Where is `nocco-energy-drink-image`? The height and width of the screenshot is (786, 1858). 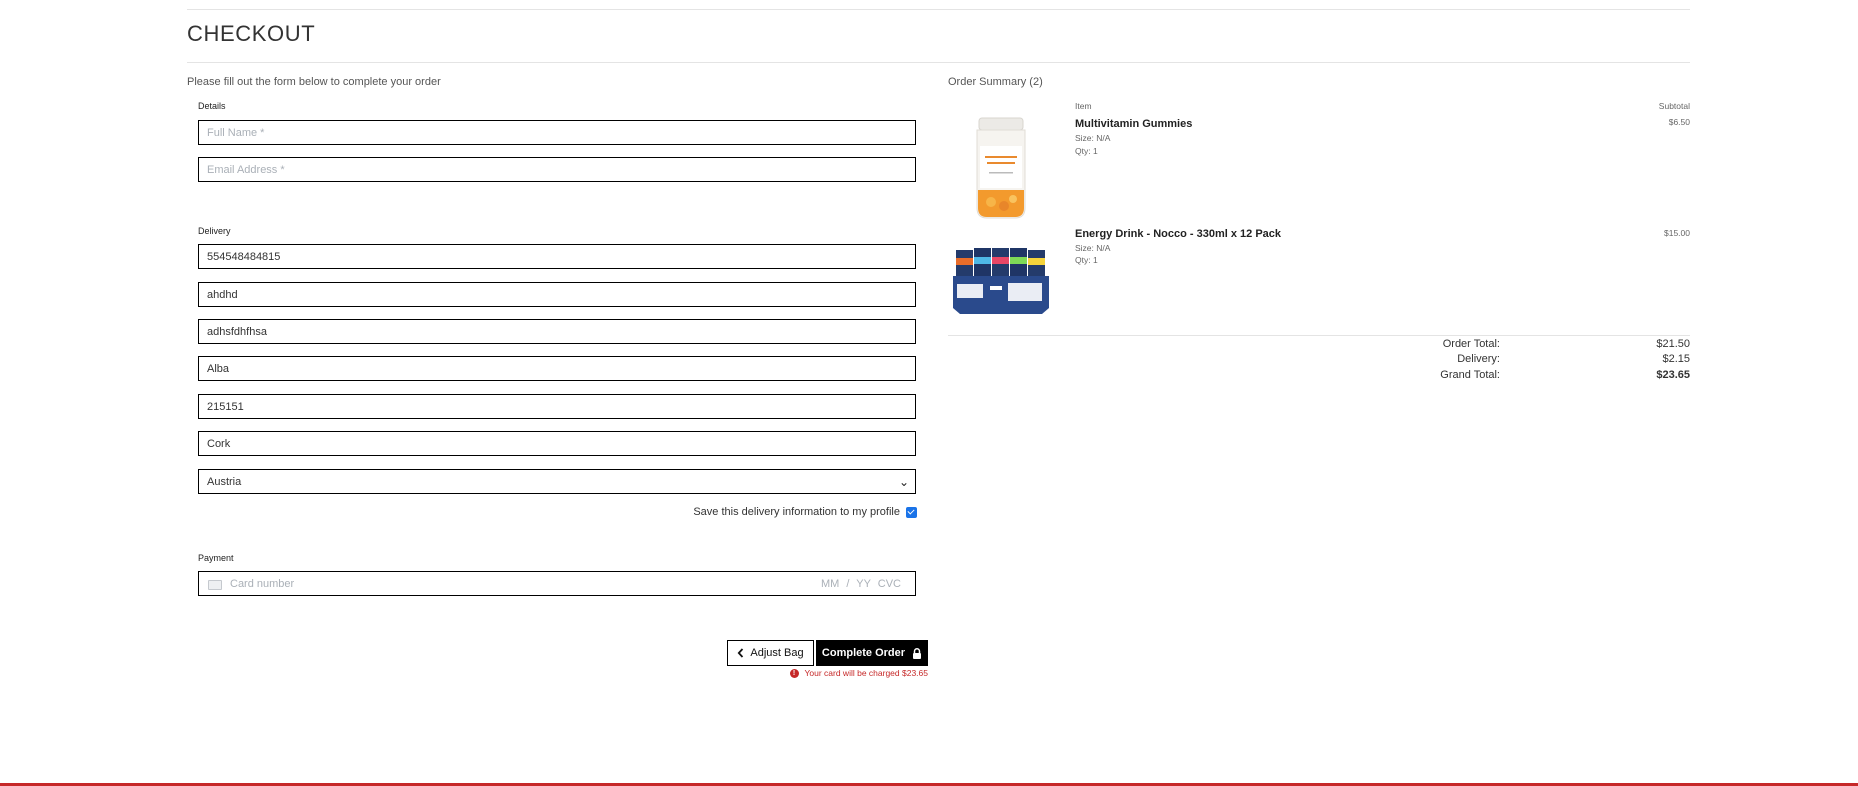 nocco-energy-drink-image is located at coordinates (1001, 281).